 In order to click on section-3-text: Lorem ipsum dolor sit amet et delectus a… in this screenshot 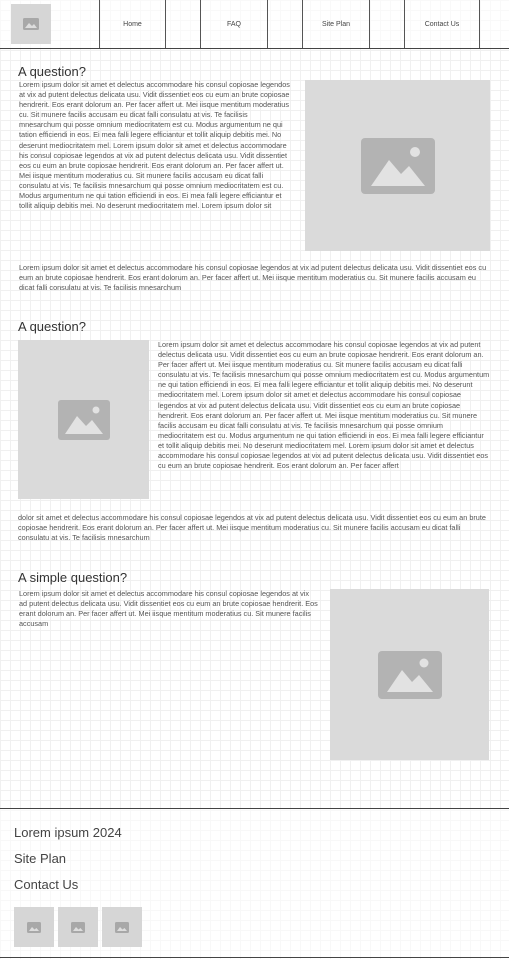, I will do `click(168, 609)`.